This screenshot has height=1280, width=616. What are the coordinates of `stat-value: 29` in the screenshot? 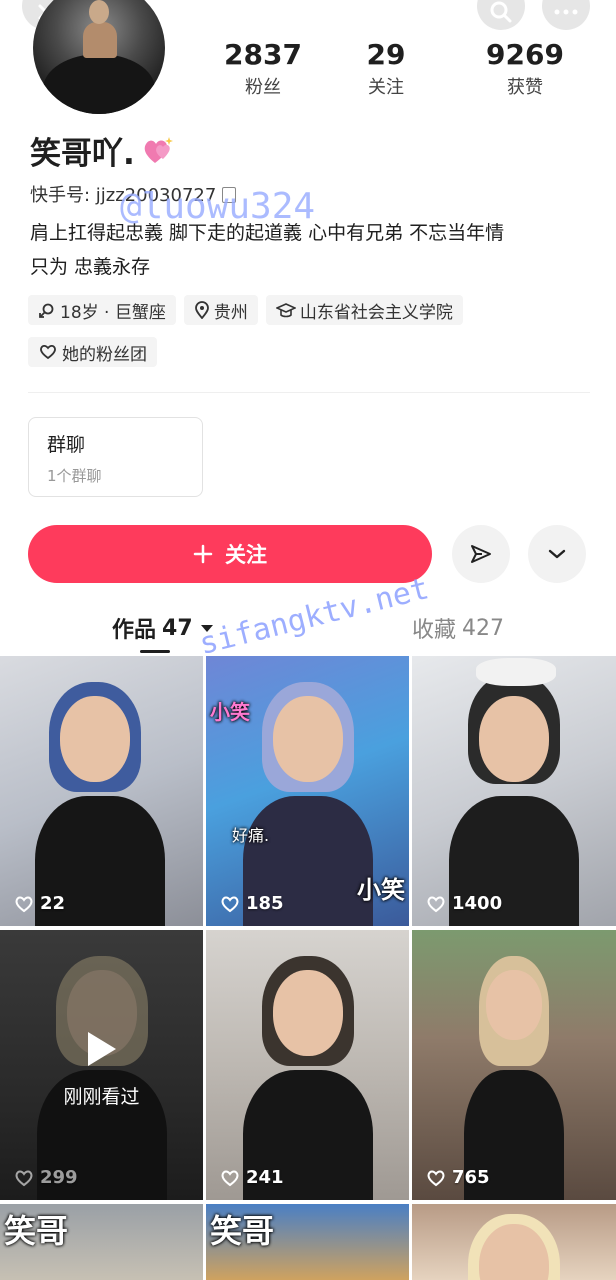 It's located at (386, 54).